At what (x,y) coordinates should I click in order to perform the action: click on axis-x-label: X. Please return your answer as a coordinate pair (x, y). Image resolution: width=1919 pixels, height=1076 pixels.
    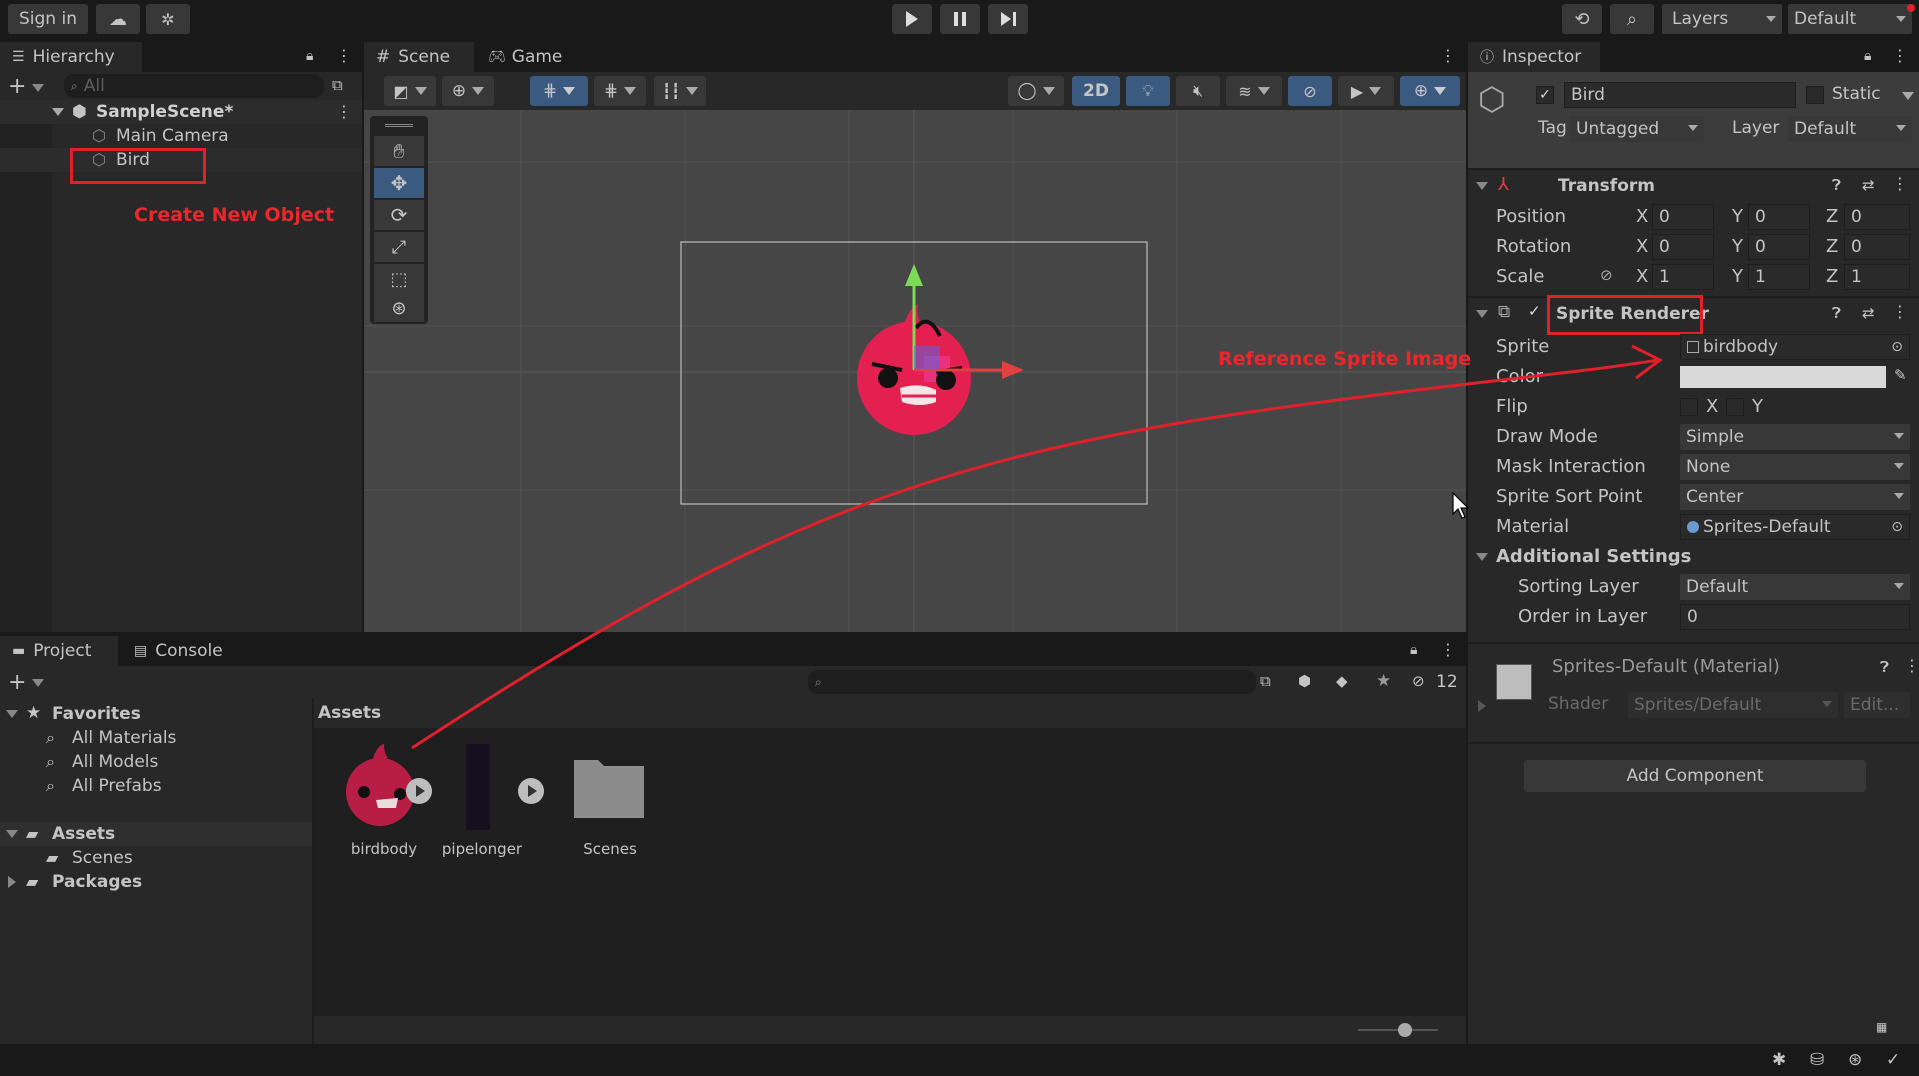
    Looking at the image, I should click on (1642, 246).